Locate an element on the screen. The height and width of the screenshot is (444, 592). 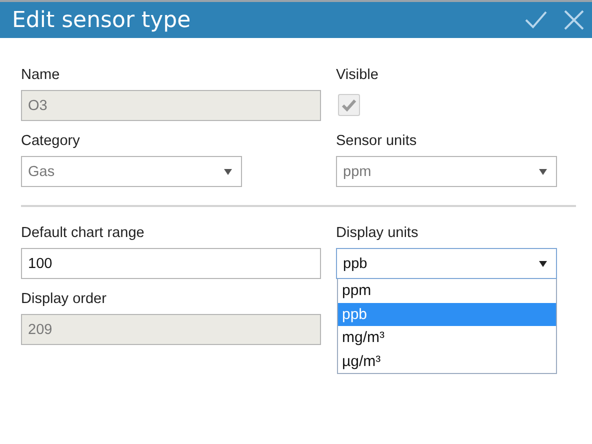
close-icon is located at coordinates (574, 20).